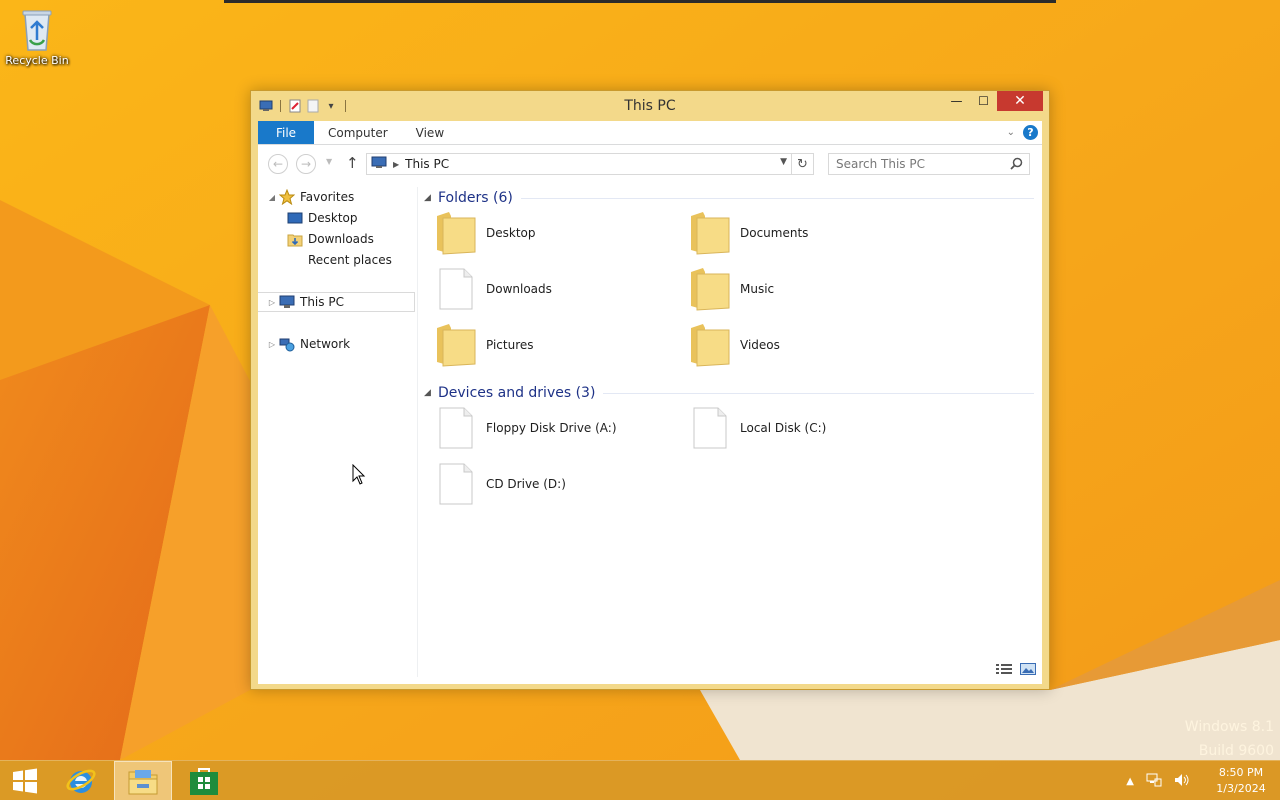  I want to click on window-title: This PC, so click(650, 106).